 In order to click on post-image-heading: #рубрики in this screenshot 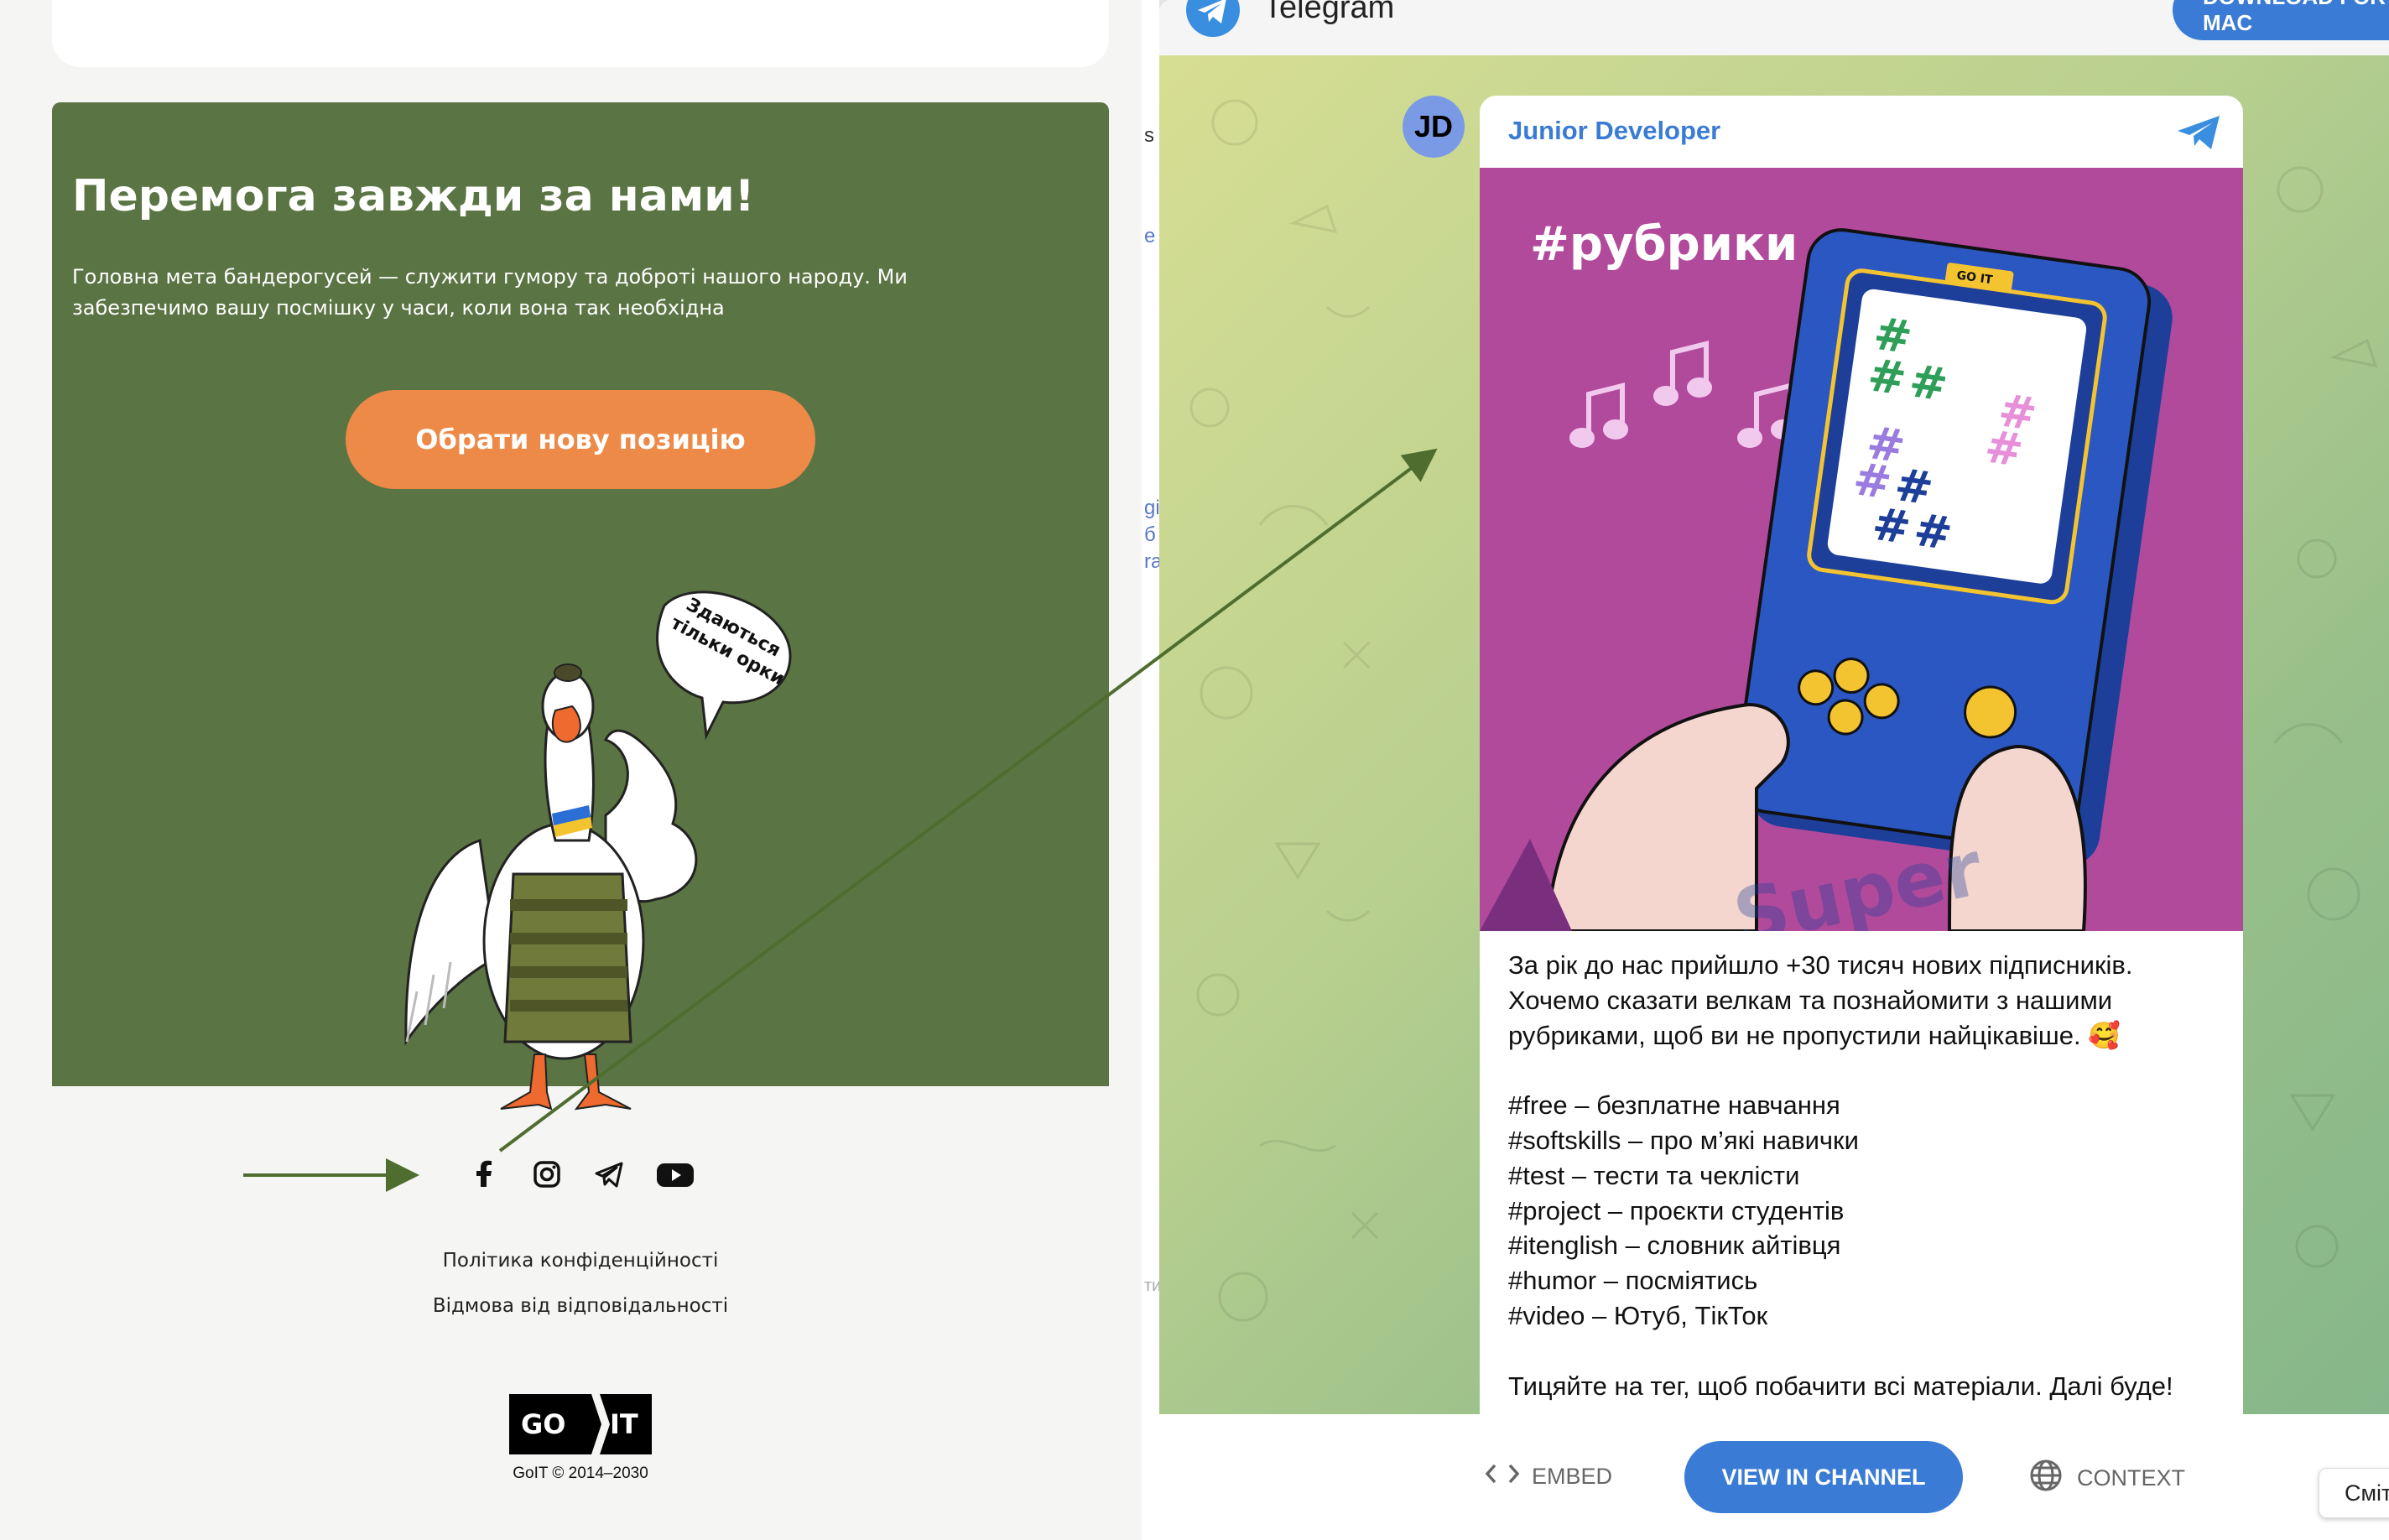, I will do `click(1664, 245)`.